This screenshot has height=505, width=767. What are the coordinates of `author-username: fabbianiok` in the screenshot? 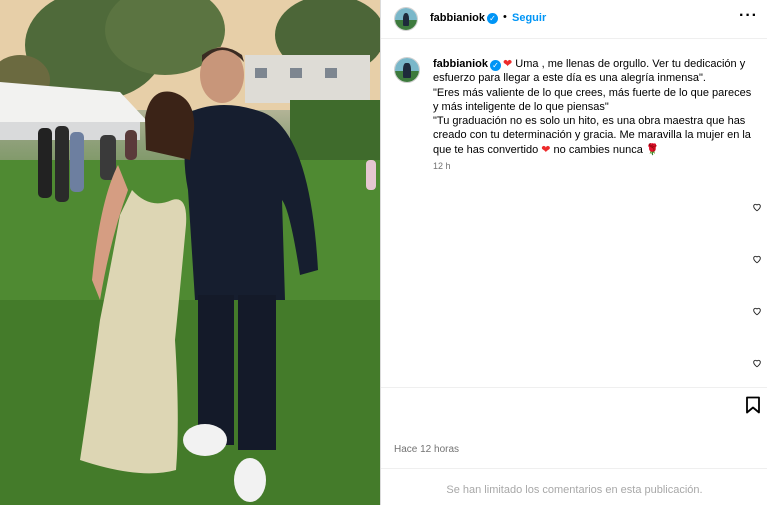 It's located at (457, 18).